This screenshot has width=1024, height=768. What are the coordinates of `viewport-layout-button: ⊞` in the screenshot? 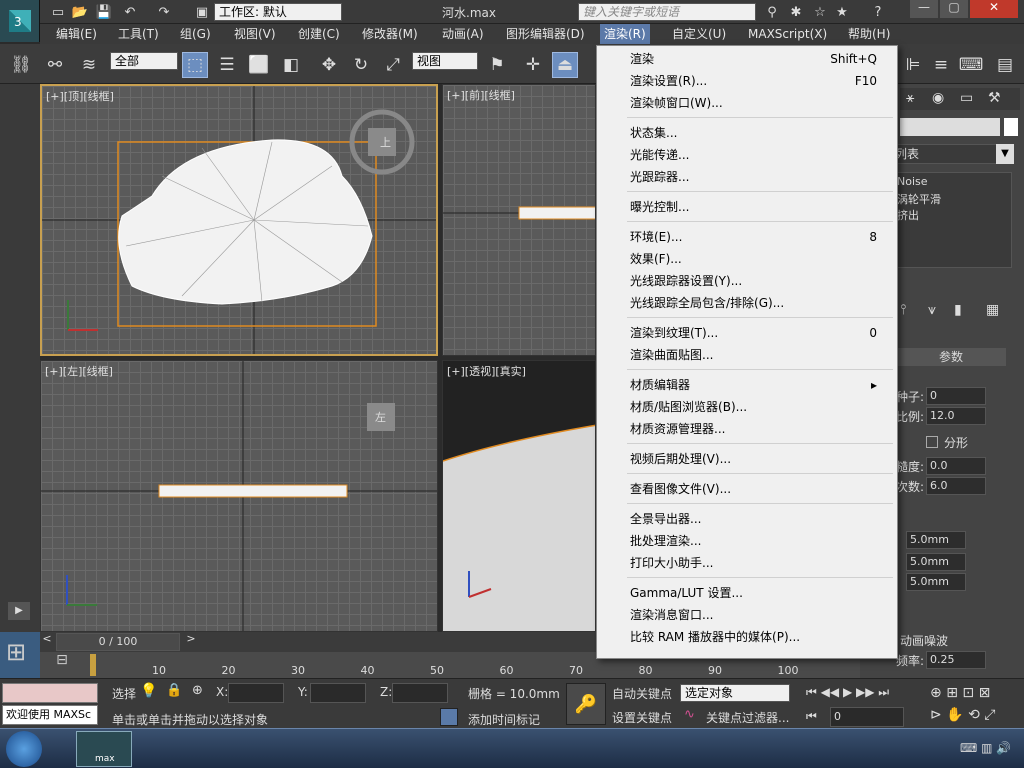 It's located at (20, 655).